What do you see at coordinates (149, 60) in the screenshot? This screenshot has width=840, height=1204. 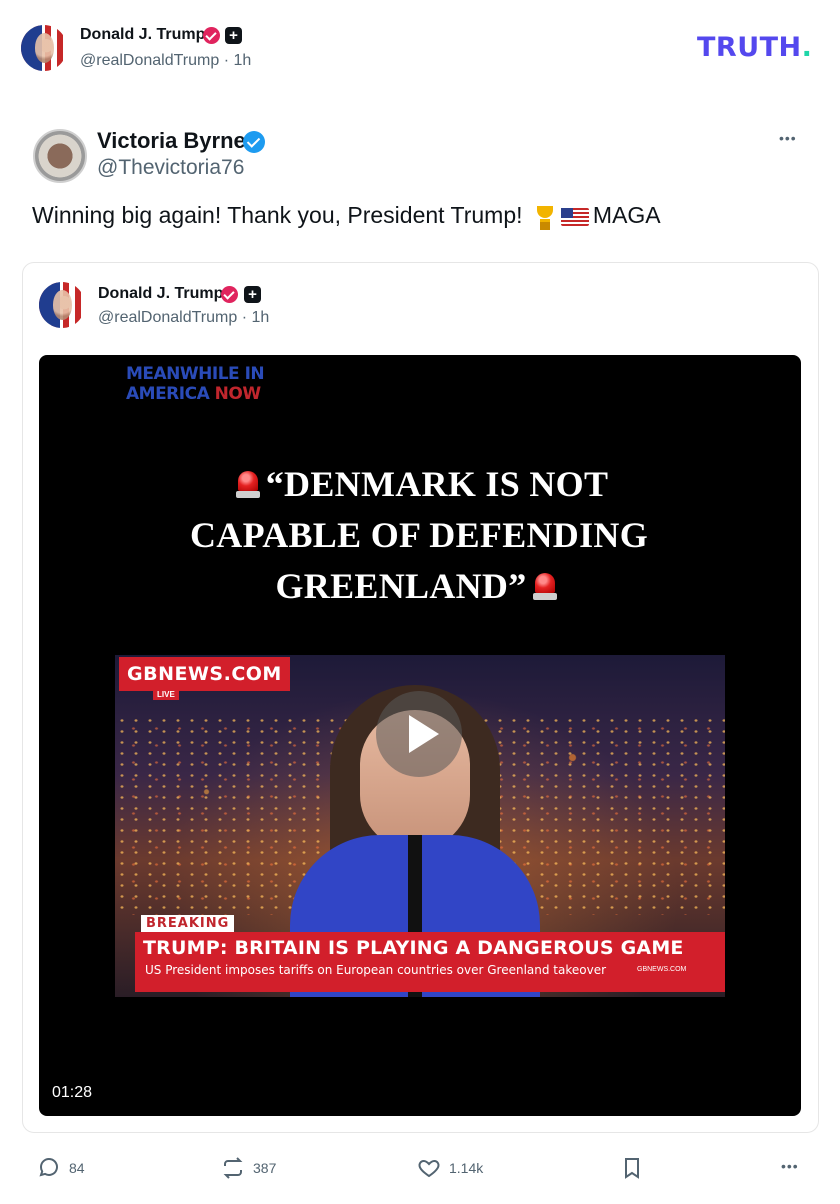 I see `reposter-handle: @realDonaldTrump` at bounding box center [149, 60].